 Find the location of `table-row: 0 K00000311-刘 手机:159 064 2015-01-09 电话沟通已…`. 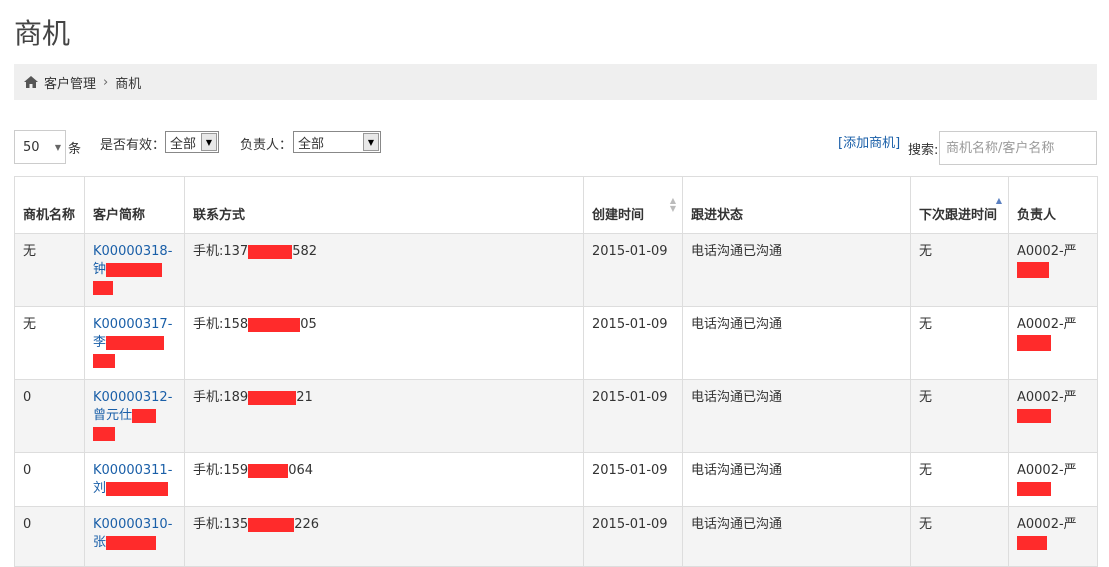

table-row: 0 K00000311-刘 手机:159 064 2015-01-09 电话沟通已… is located at coordinates (556, 479).